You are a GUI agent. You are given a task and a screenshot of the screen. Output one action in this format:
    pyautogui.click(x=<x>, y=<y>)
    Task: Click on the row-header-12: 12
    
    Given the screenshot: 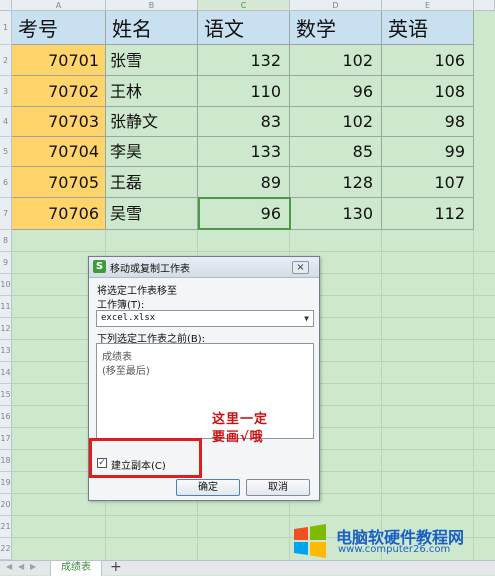 What is the action you would take?
    pyautogui.click(x=6, y=329)
    